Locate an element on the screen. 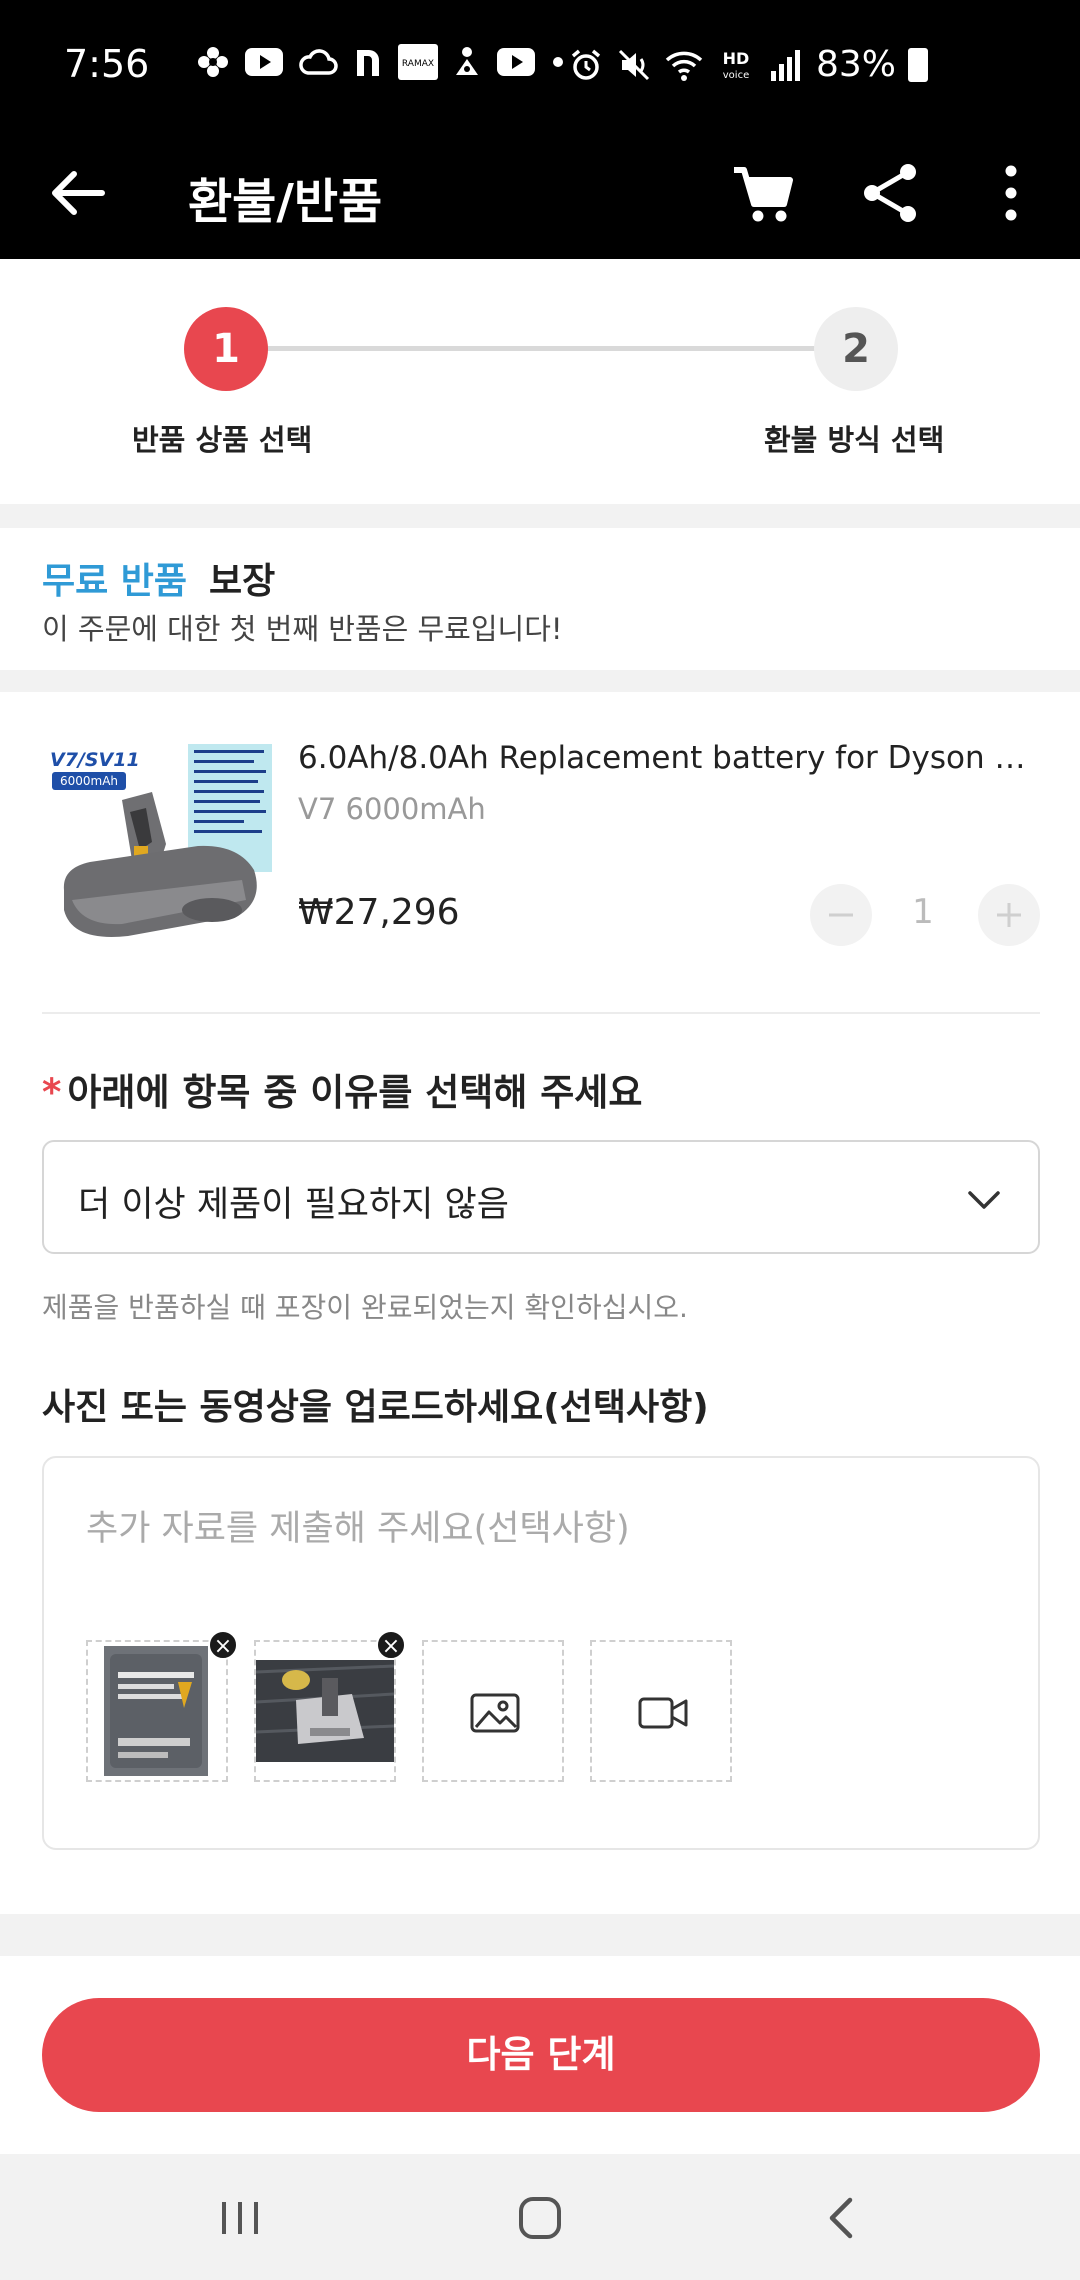 The height and width of the screenshot is (2280, 1080). minus-icon is located at coordinates (841, 915).